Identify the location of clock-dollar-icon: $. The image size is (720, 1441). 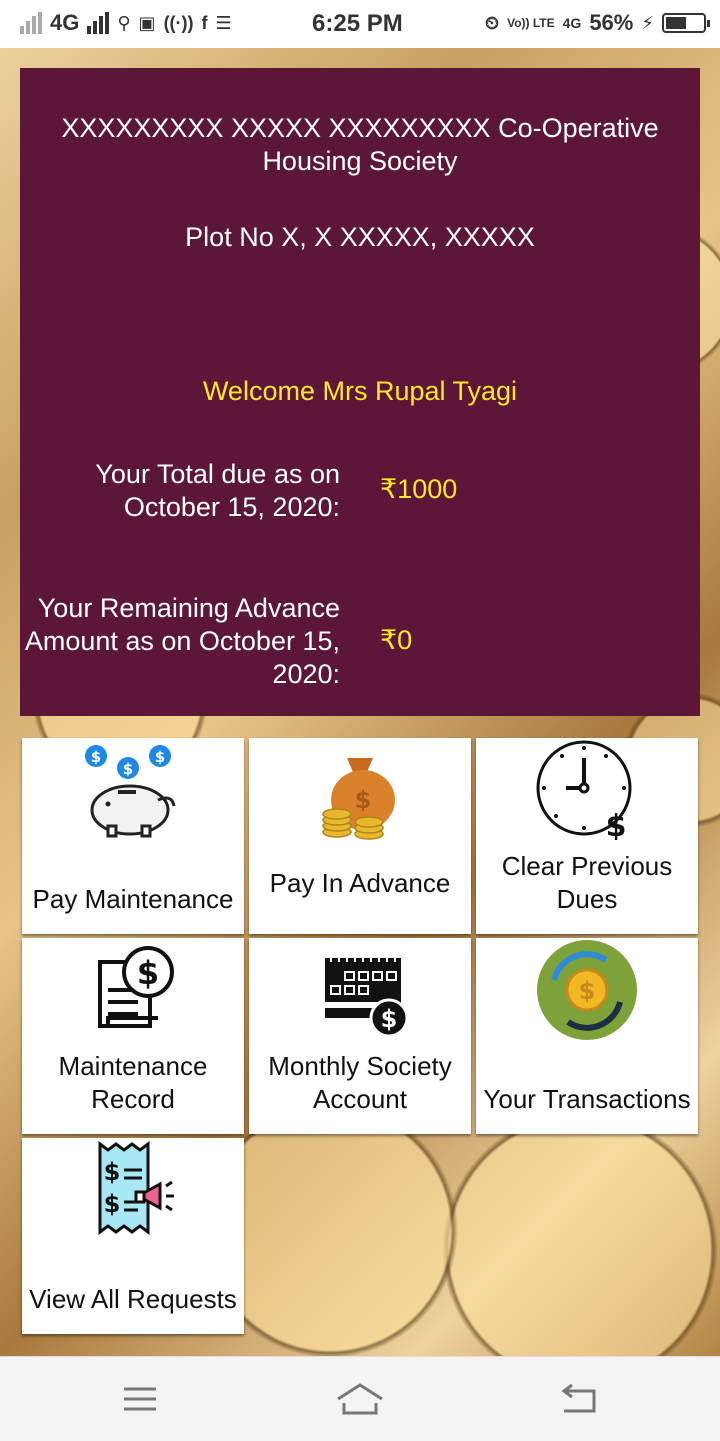
(584, 790).